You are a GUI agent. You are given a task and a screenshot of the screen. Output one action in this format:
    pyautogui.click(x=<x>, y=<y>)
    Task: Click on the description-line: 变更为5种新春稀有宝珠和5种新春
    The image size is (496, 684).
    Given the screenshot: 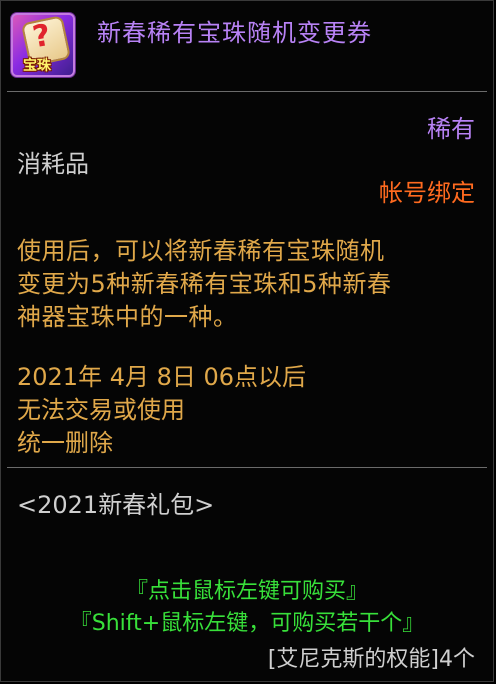 What is the action you would take?
    pyautogui.click(x=204, y=284)
    